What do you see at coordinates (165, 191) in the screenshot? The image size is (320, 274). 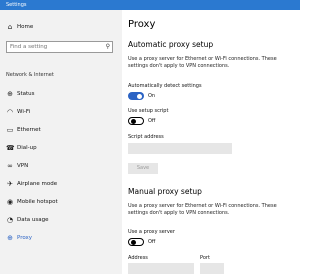 I see `manual-proxy-heading: Manual proxy setup` at bounding box center [165, 191].